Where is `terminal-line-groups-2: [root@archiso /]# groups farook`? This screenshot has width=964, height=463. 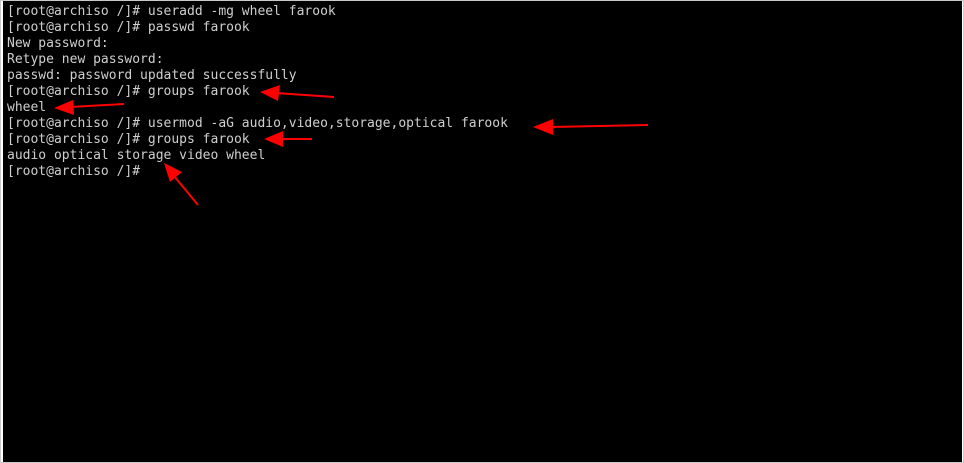
terminal-line-groups-2: [root@archiso /]# groups farook is located at coordinates (128, 139).